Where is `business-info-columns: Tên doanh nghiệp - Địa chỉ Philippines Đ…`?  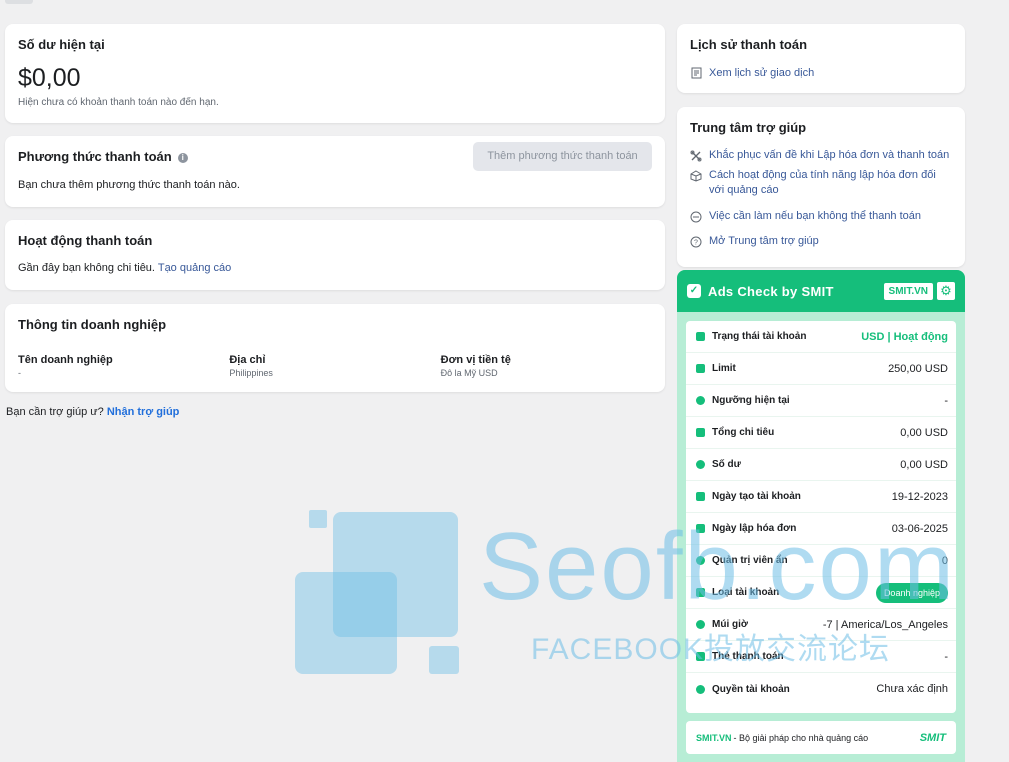
business-info-columns: Tên doanh nghiệp - Địa chỉ Philippines Đ… is located at coordinates (335, 366).